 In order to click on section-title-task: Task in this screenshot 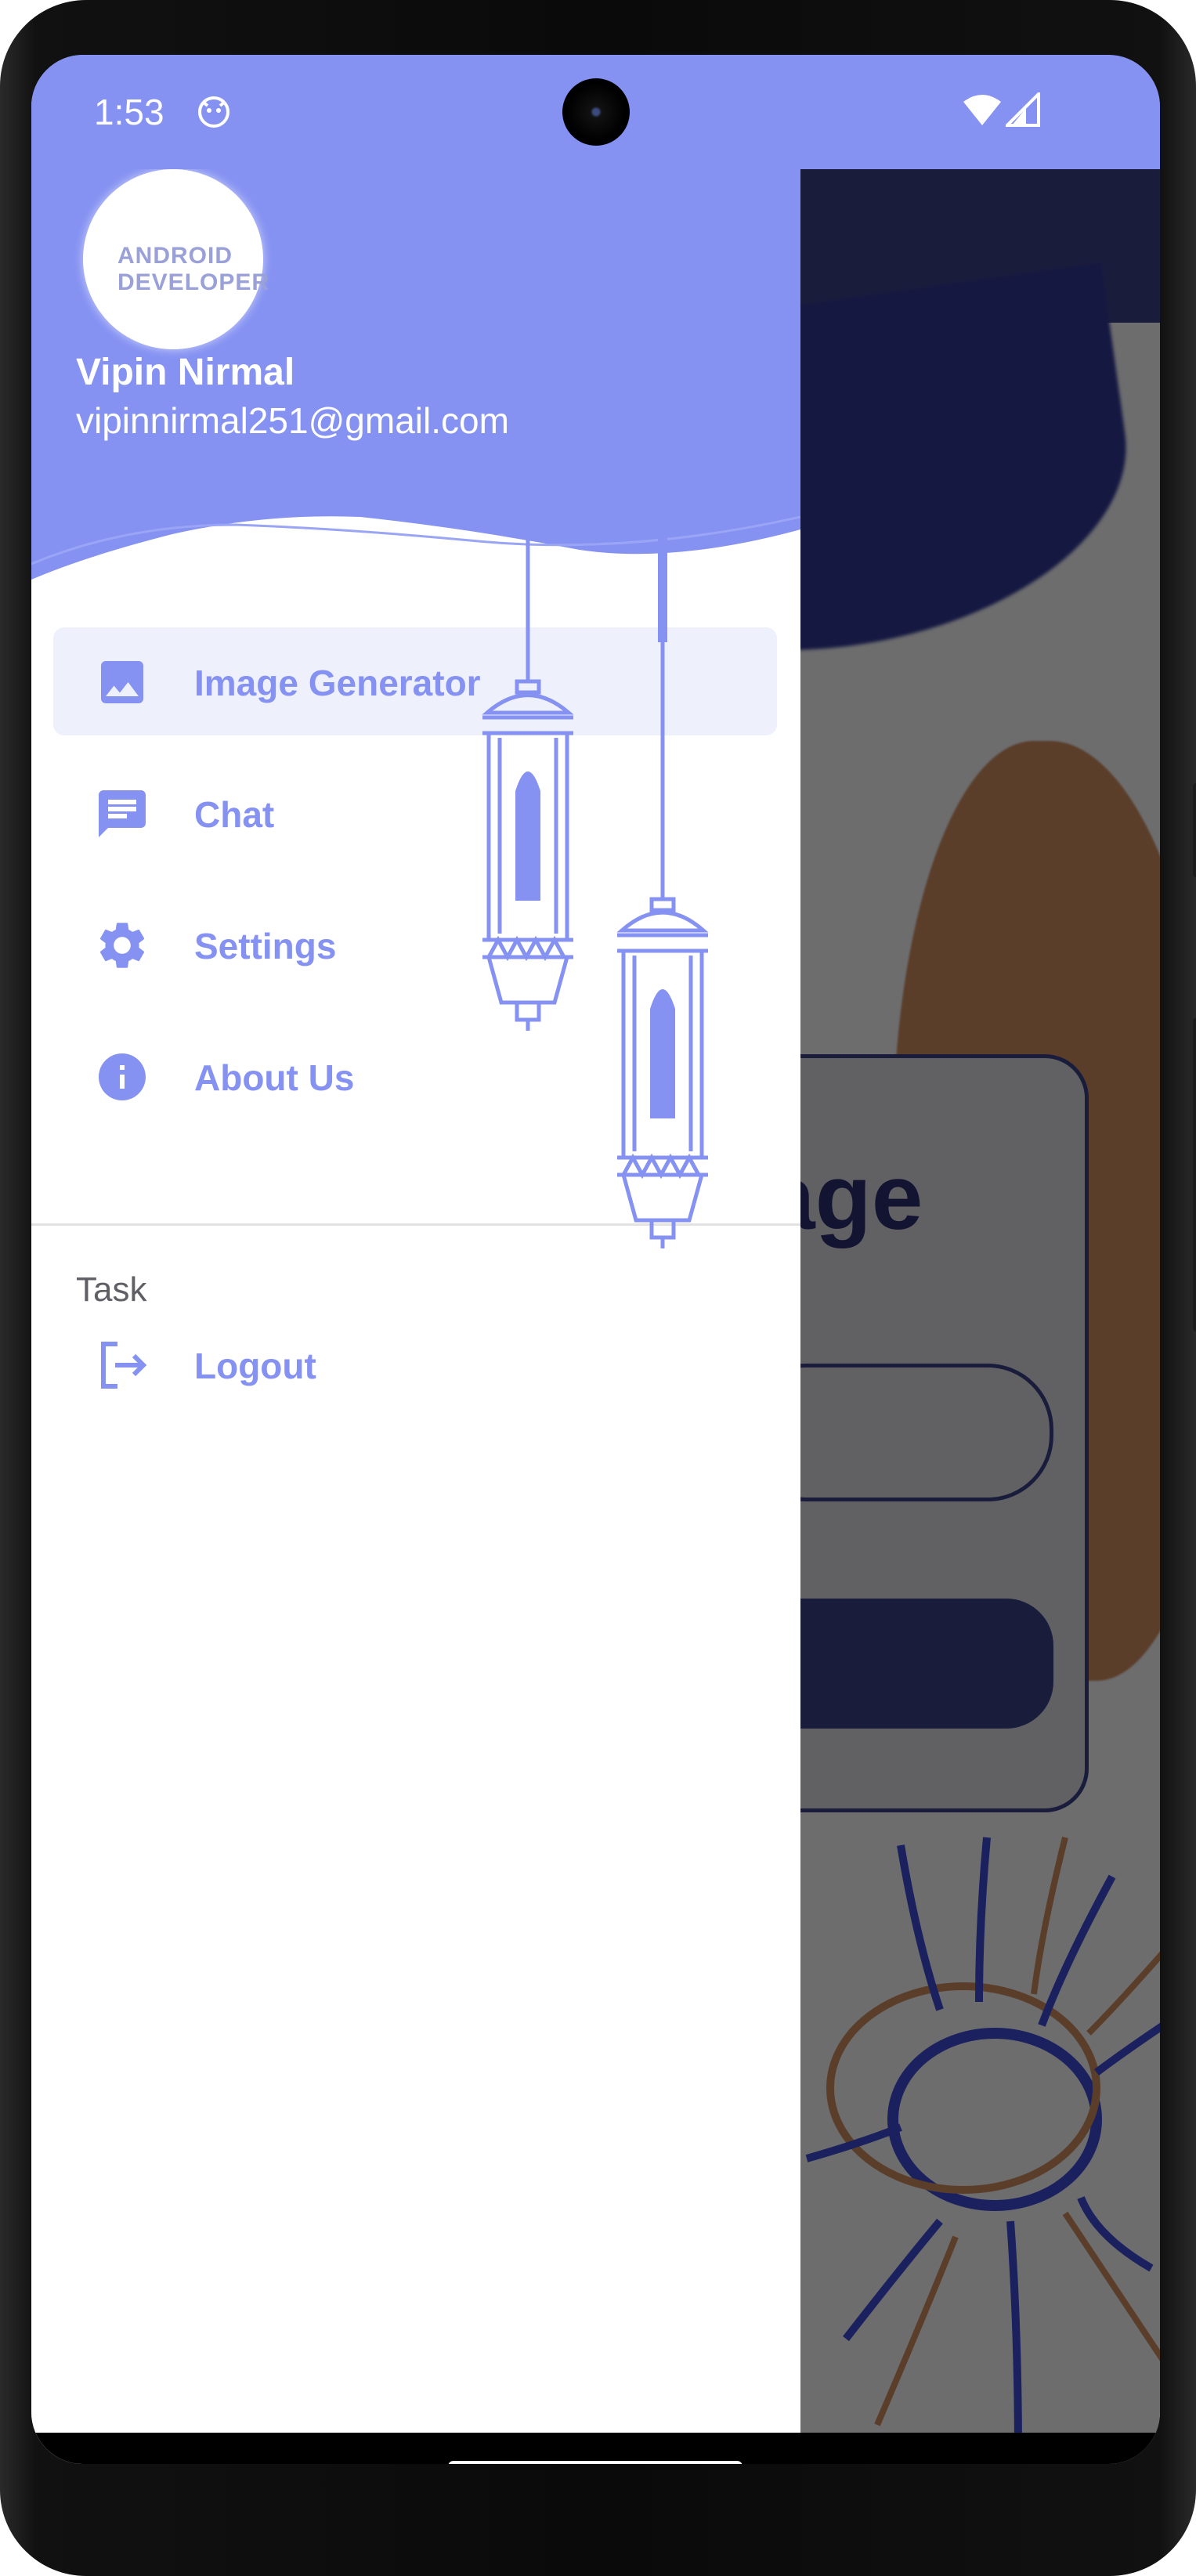, I will do `click(111, 1289)`.